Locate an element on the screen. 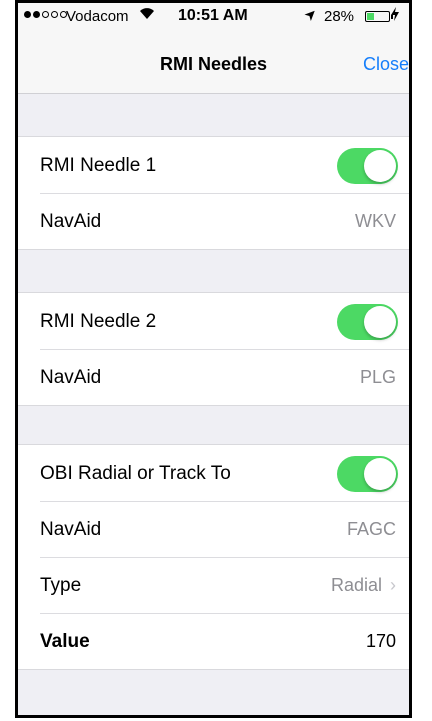 The height and width of the screenshot is (721, 432). value-value: 170 is located at coordinates (380, 641).